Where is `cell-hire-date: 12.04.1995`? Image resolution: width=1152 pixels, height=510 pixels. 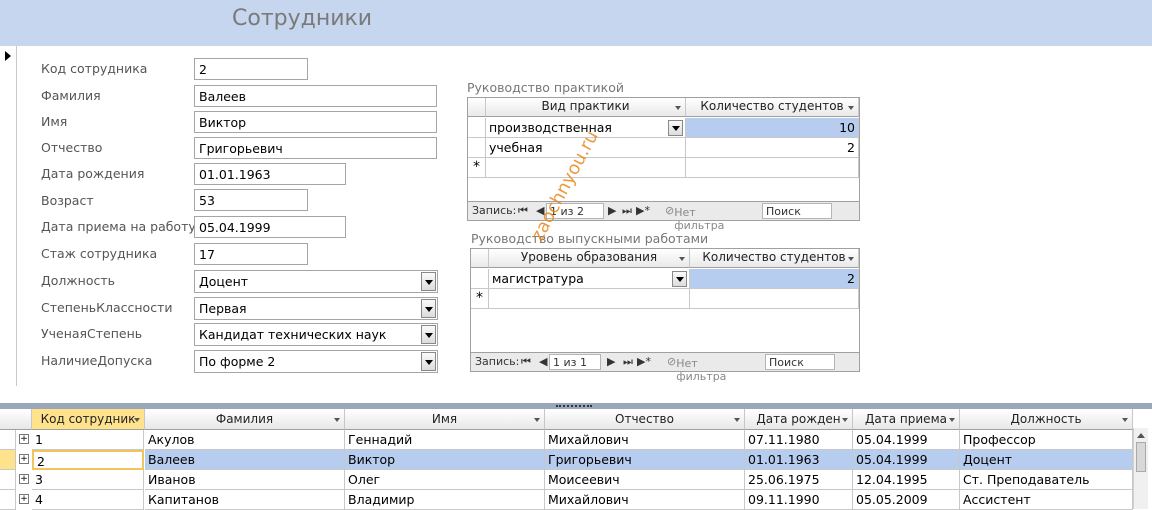 cell-hire-date: 12.04.1995 is located at coordinates (906, 480).